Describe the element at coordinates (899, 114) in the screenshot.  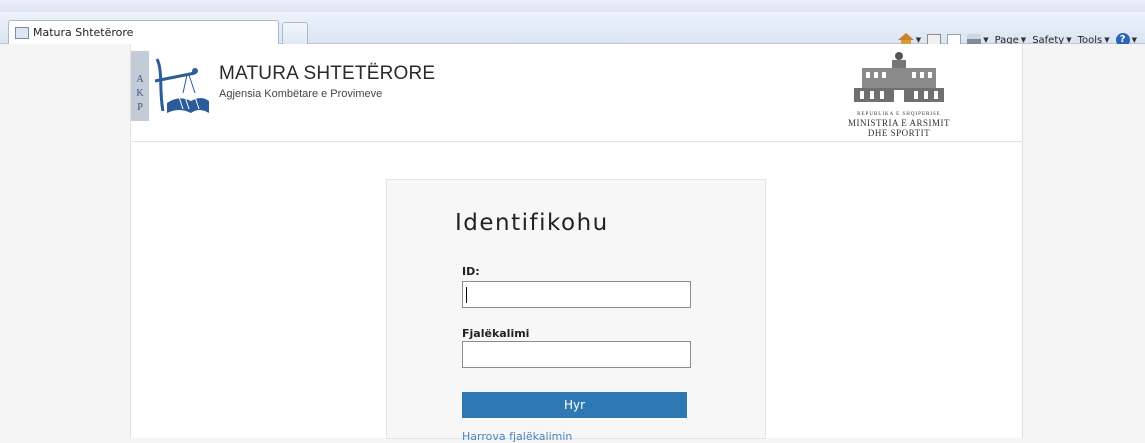
I see `ministry-country: REPUBLIKA E SHQIPERISE` at that location.